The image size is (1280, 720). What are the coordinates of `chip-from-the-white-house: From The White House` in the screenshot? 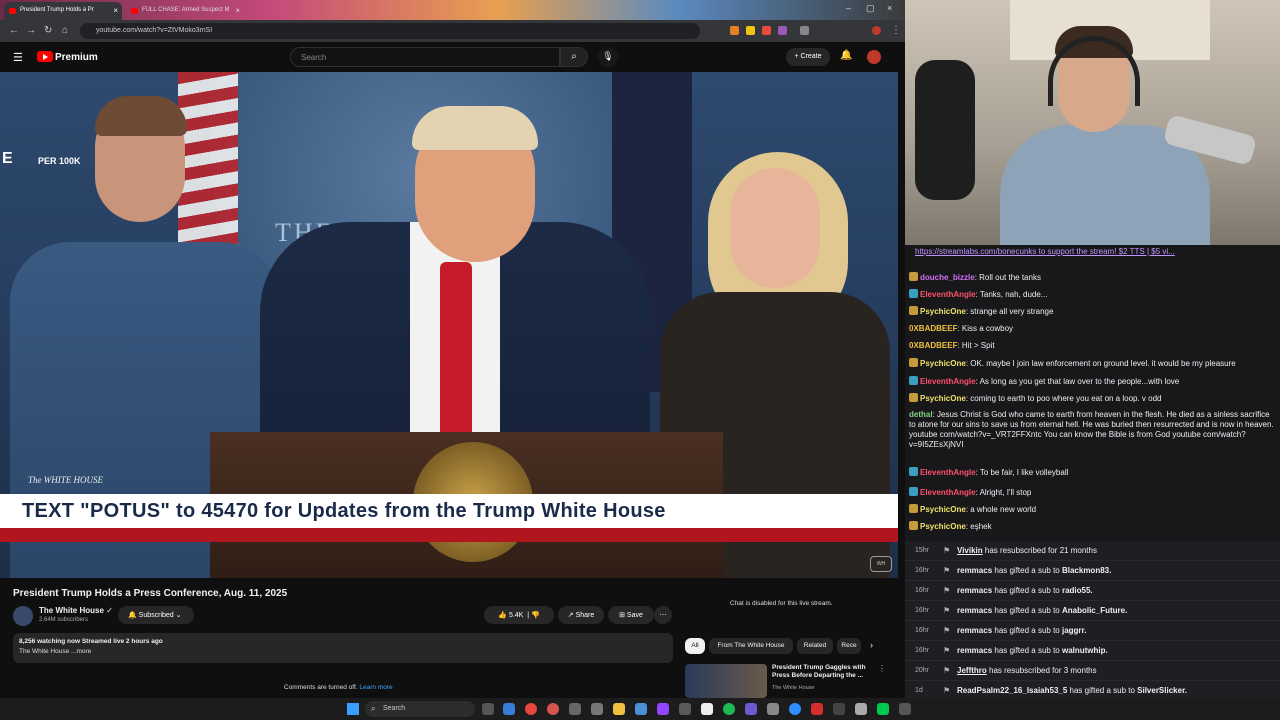 It's located at (751, 646).